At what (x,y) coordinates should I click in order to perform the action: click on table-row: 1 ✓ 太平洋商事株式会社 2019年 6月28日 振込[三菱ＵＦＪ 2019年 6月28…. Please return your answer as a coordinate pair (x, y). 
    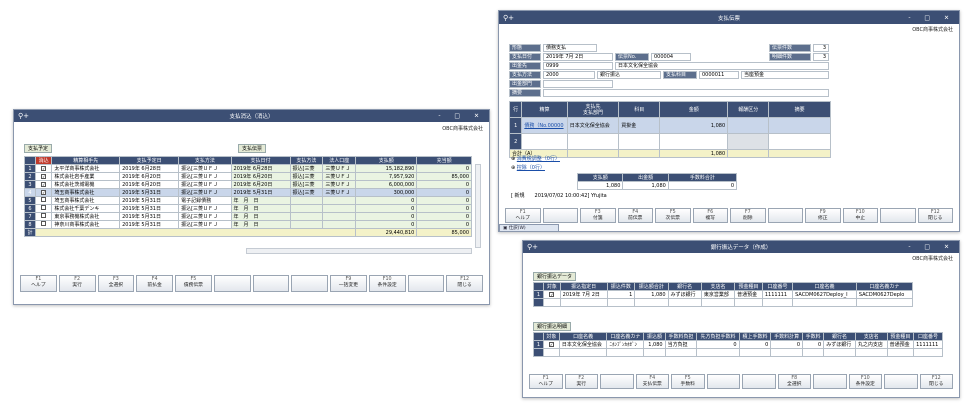
    Looking at the image, I should click on (248, 168).